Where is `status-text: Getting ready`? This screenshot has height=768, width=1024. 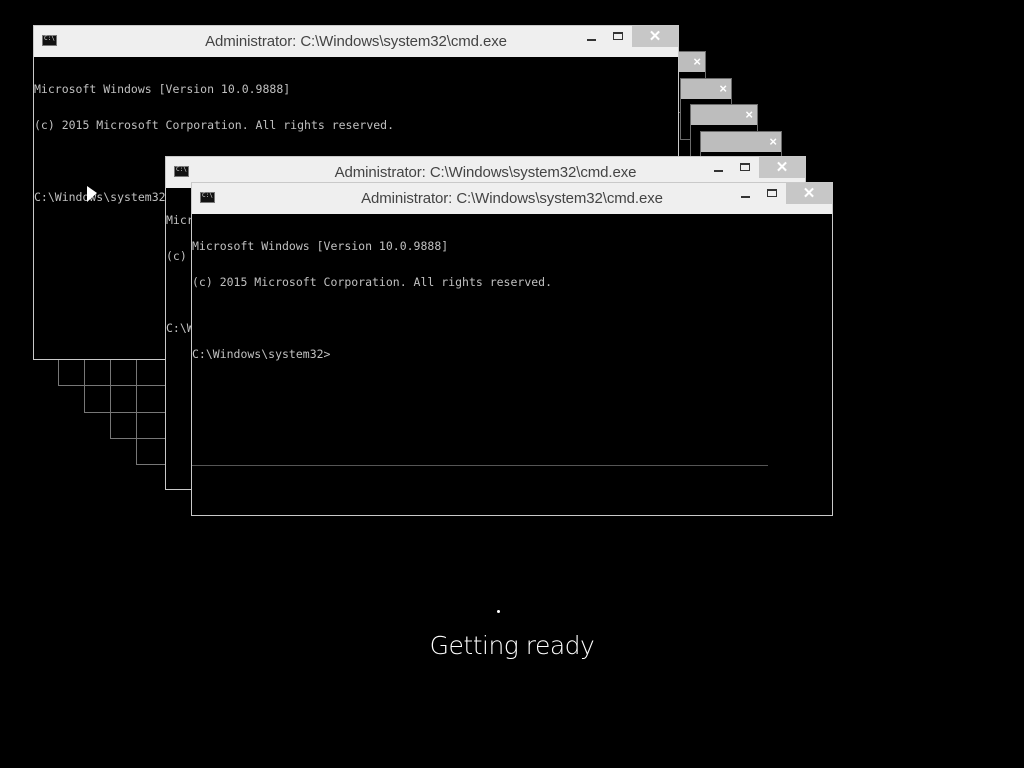
status-text: Getting ready is located at coordinates (512, 645).